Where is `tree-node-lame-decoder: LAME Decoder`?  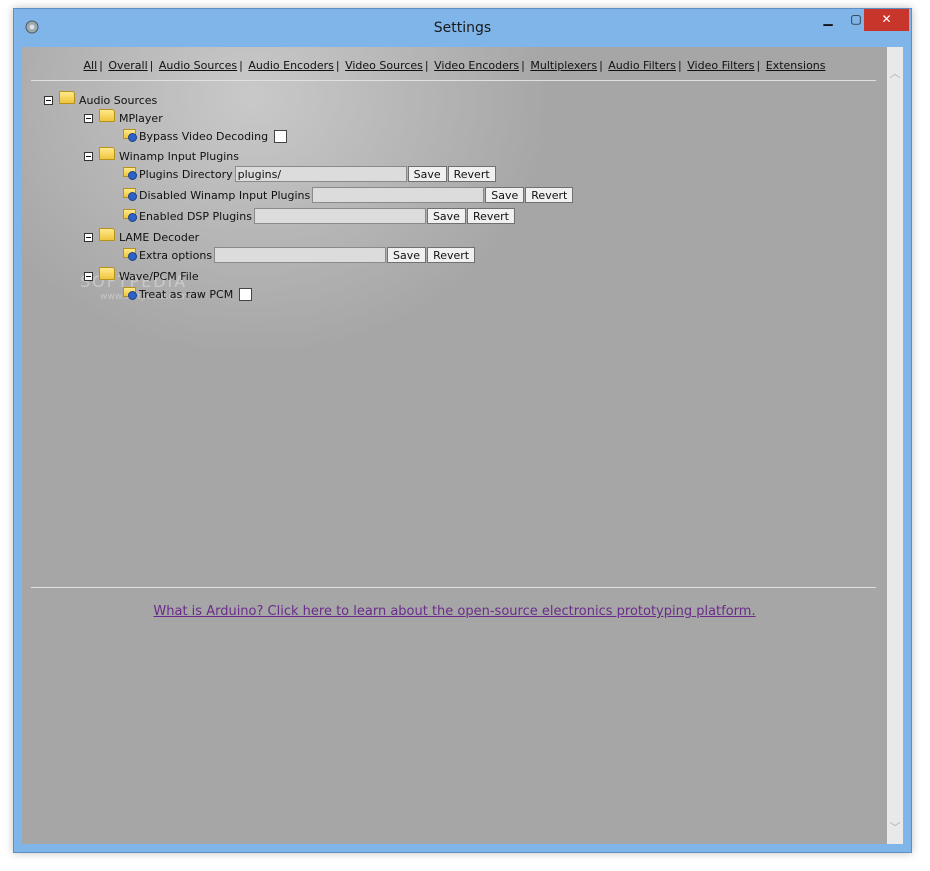
tree-node-lame-decoder: LAME Decoder is located at coordinates (142, 236).